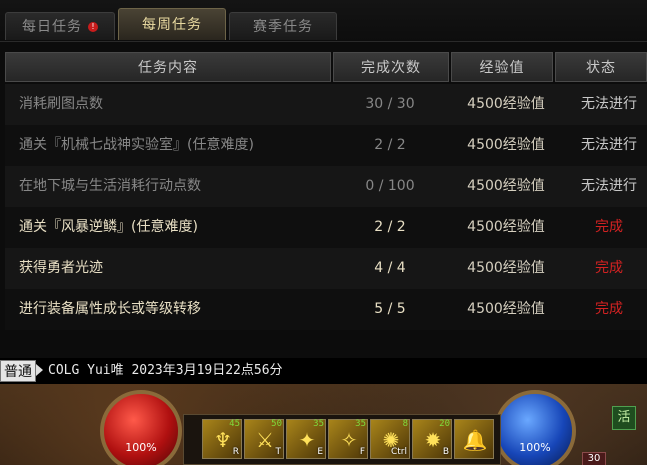 The width and height of the screenshot is (647, 465). What do you see at coordinates (235, 452) in the screenshot?
I see `skill-hotkey: R` at bounding box center [235, 452].